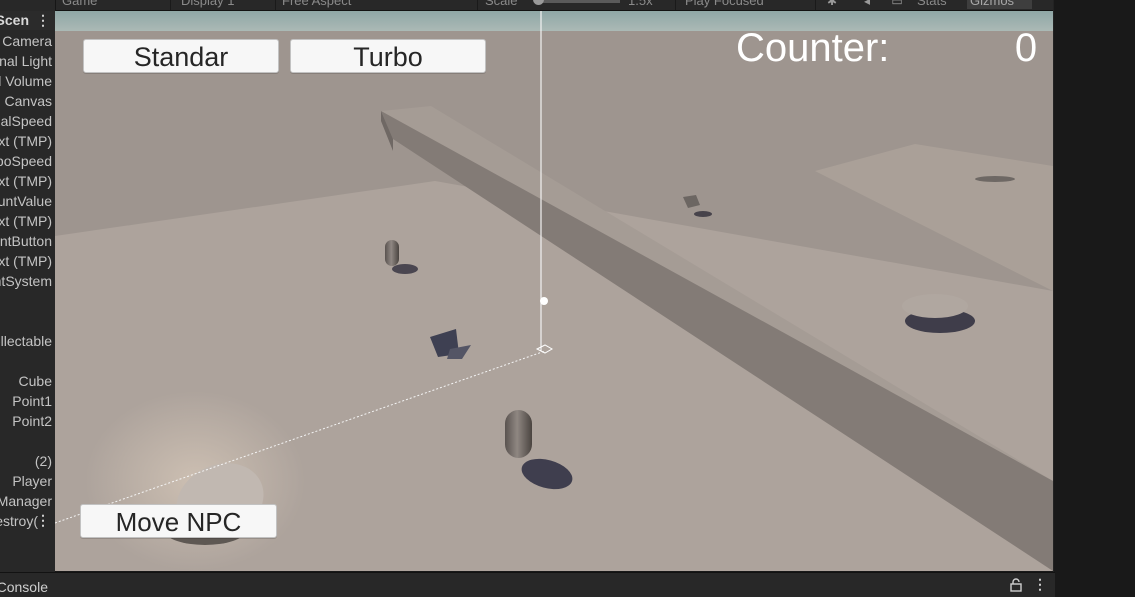 The height and width of the screenshot is (597, 1135). Describe the element at coordinates (1026, 48) in the screenshot. I see `counter-value: 0` at that location.